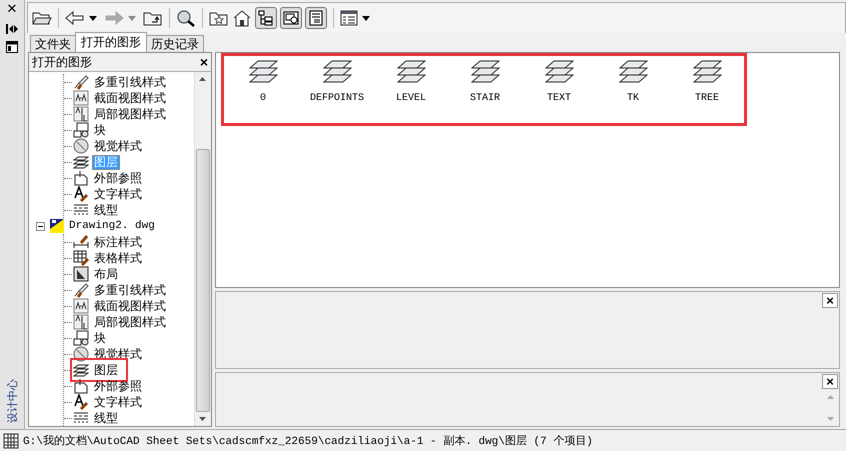 The image size is (846, 451). Describe the element at coordinates (12, 29) in the screenshot. I see `auto-hide-icon` at that location.